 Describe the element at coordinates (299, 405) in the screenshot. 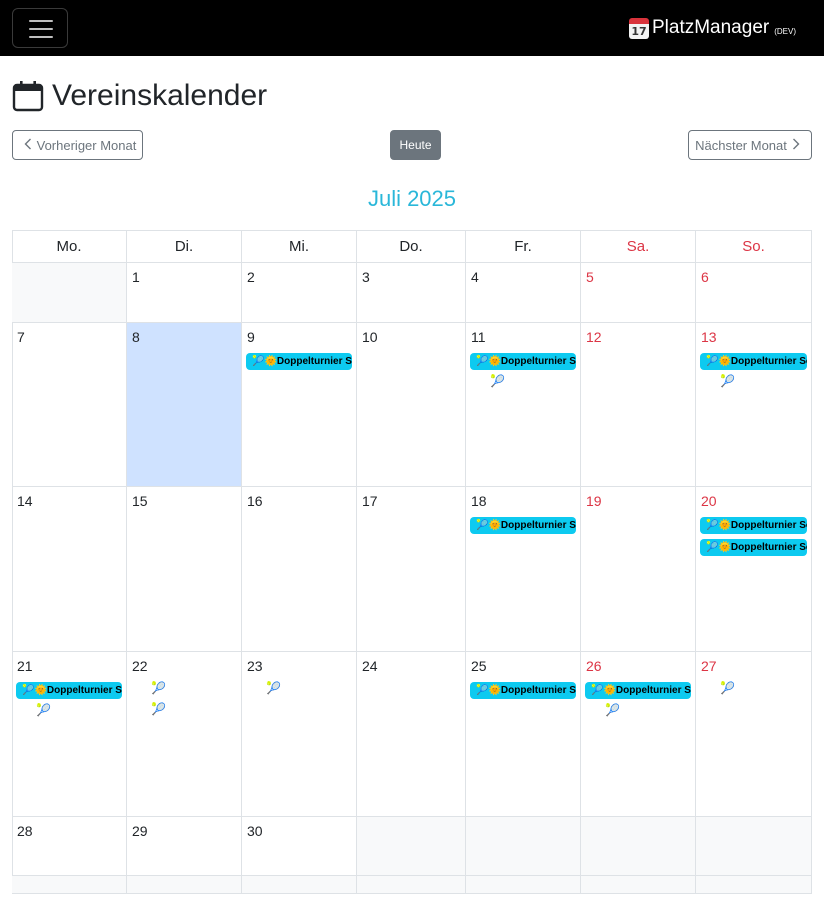

I see `calendar-day: 9 🎾🌞Doppelturnier Sommer` at that location.